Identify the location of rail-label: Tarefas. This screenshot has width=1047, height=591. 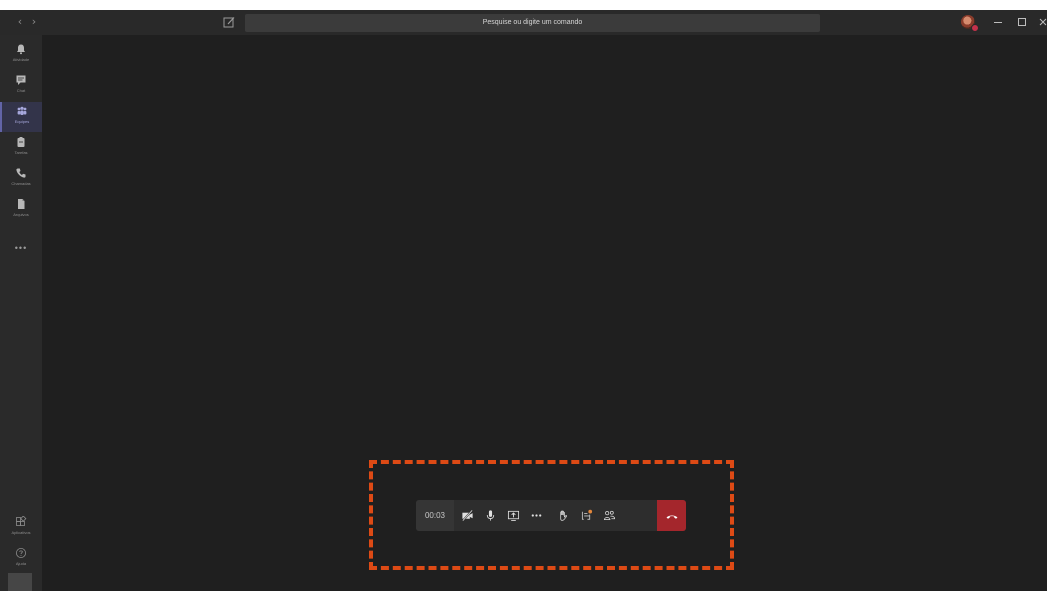
(21, 152).